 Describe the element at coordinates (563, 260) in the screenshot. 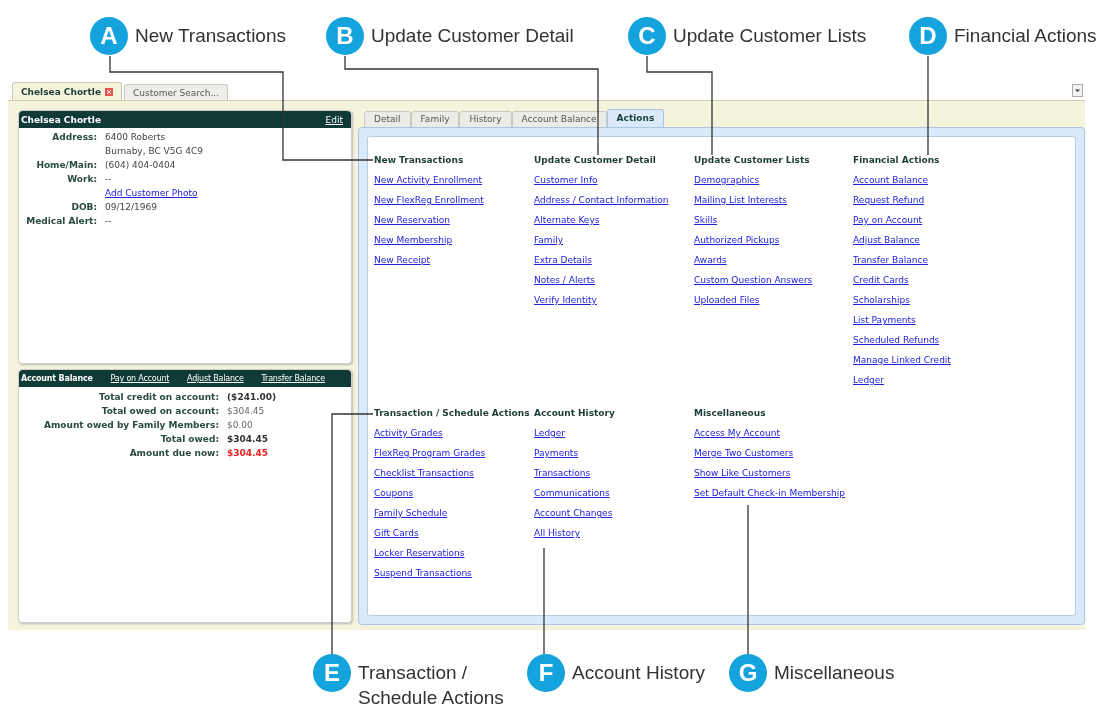

I see `action-link: Extra Details` at that location.